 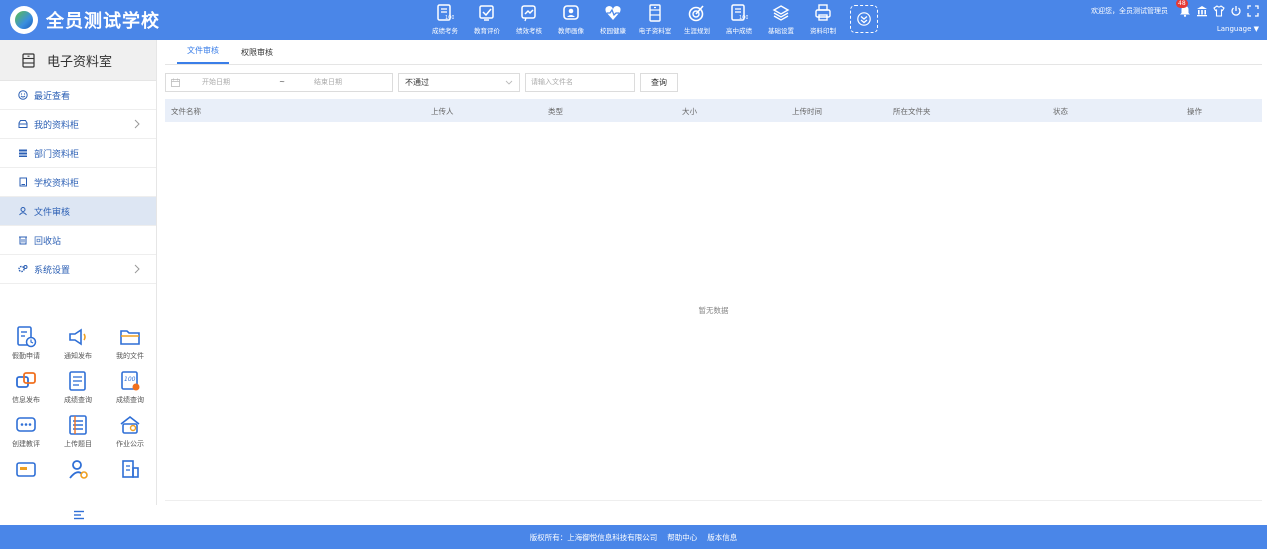 I want to click on status-select: 不通过, so click(x=459, y=82).